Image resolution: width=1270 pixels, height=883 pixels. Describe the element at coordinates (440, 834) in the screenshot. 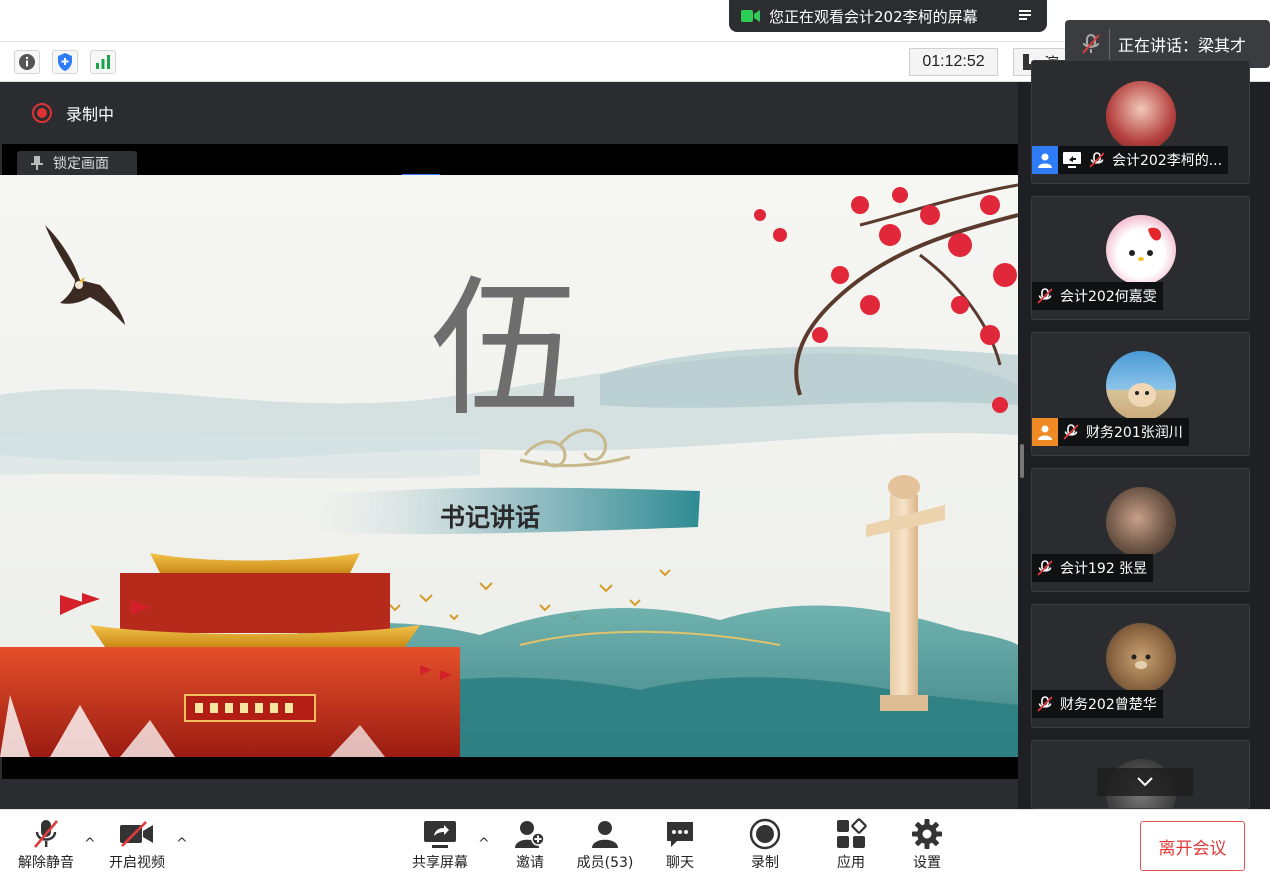

I see `share-screen-icon` at that location.